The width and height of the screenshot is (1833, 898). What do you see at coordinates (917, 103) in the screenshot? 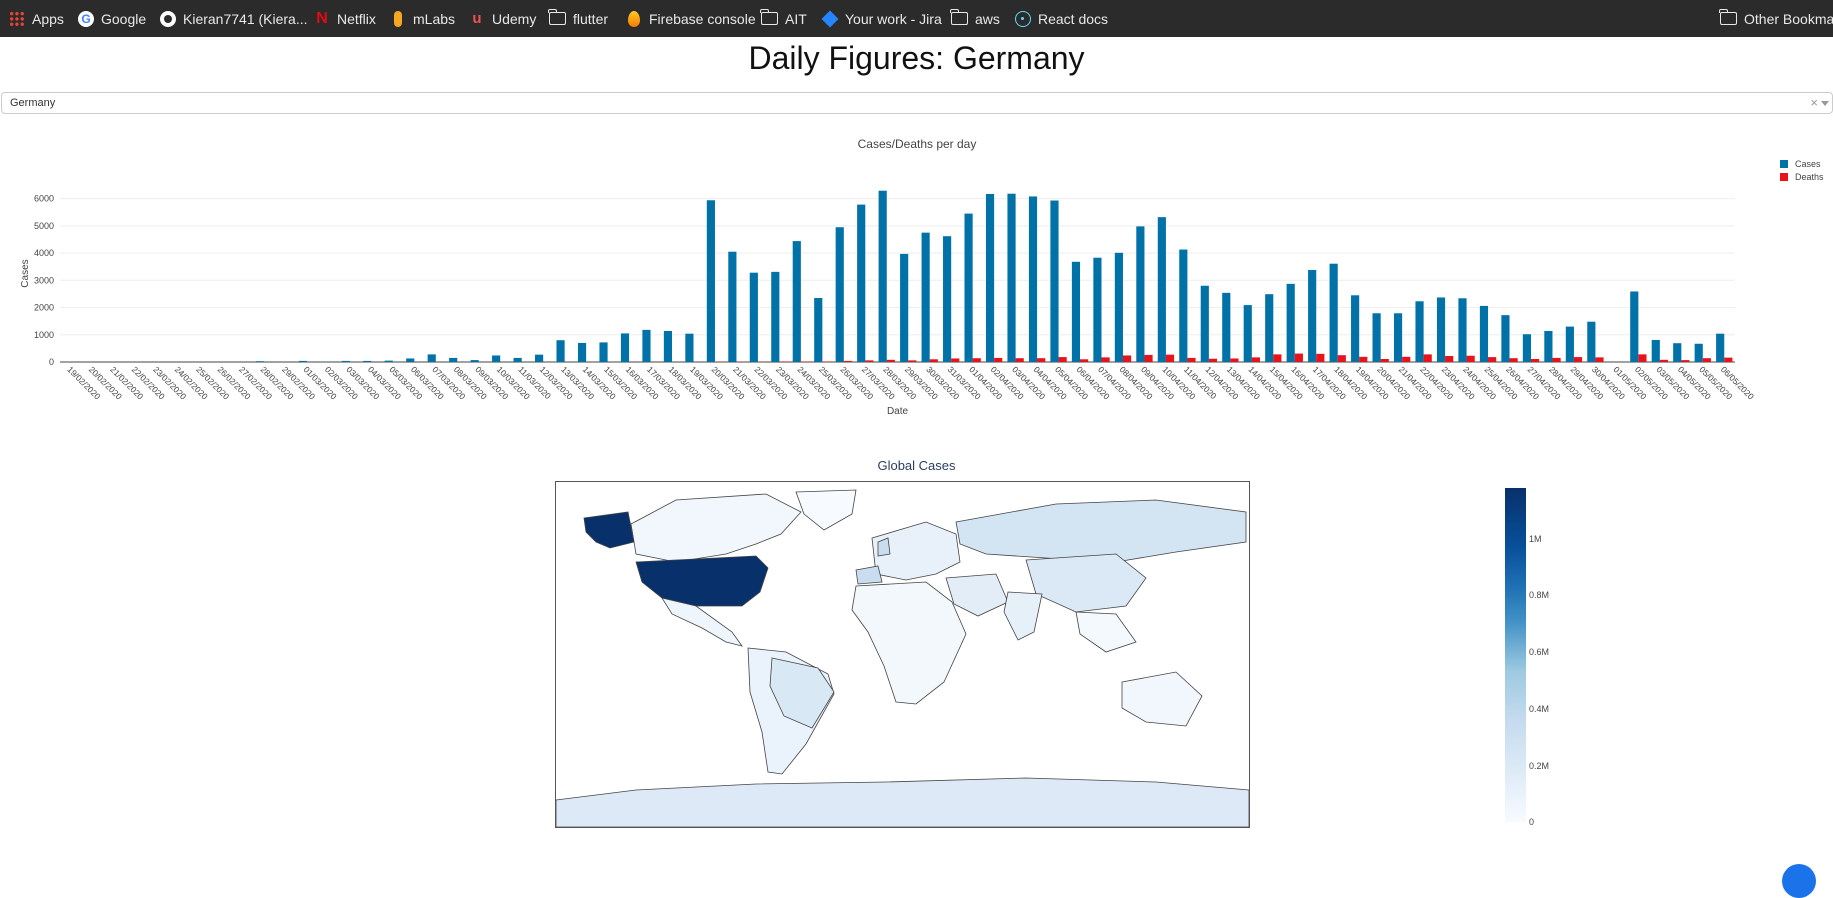
I see `country-select: Germany ×` at bounding box center [917, 103].